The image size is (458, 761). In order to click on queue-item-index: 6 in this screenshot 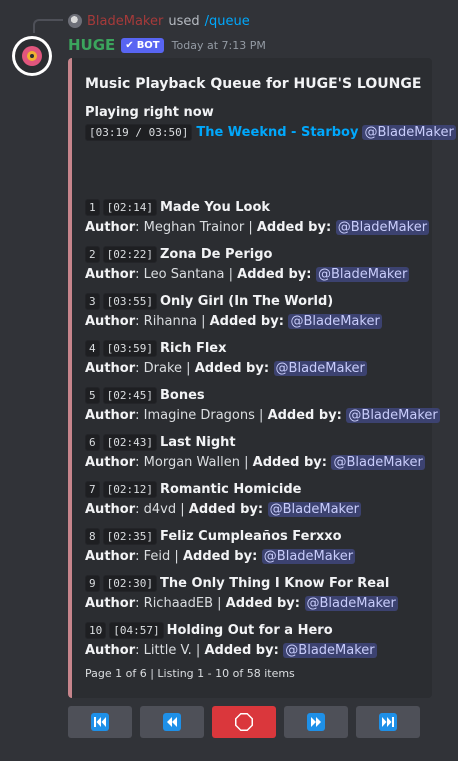, I will do `click(92, 442)`.